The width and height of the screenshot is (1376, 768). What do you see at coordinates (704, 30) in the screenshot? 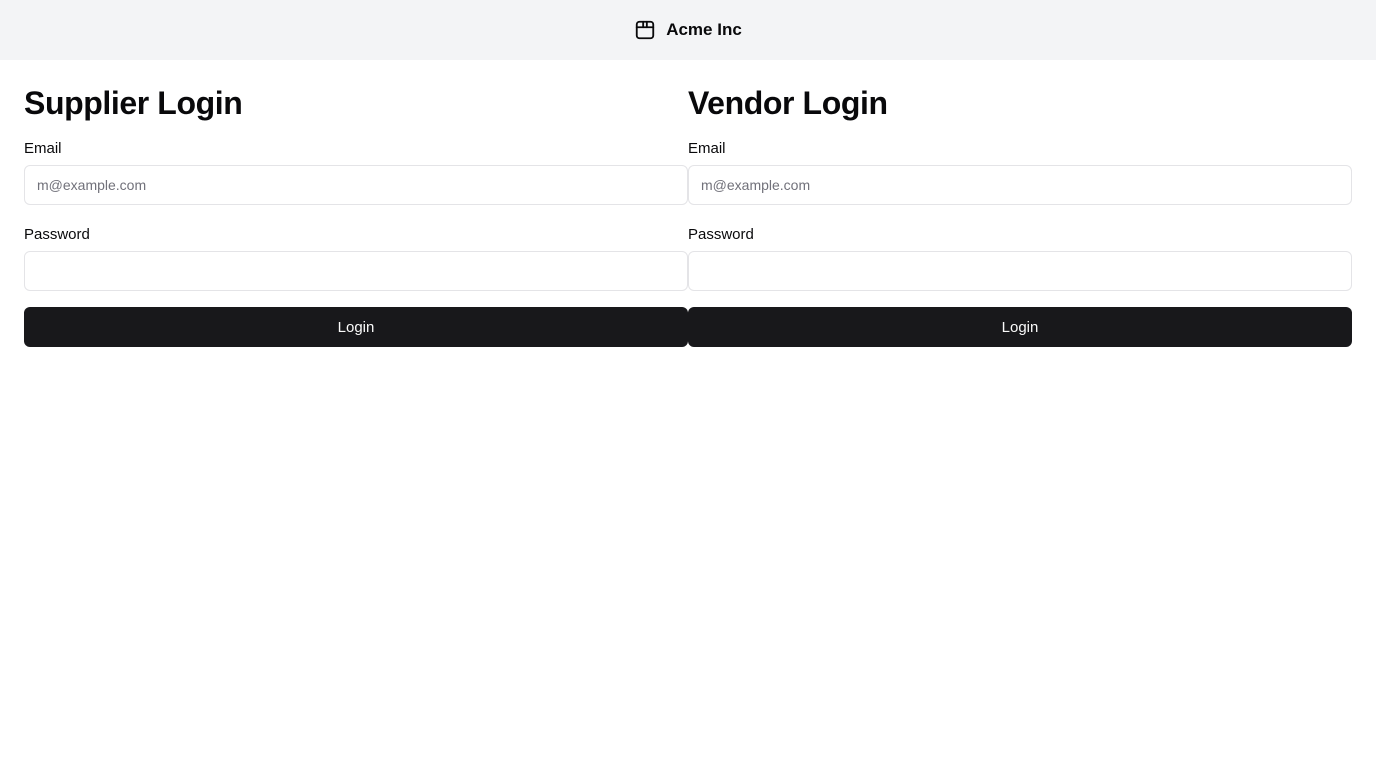
I see `brand-name: Acme Inc` at bounding box center [704, 30].